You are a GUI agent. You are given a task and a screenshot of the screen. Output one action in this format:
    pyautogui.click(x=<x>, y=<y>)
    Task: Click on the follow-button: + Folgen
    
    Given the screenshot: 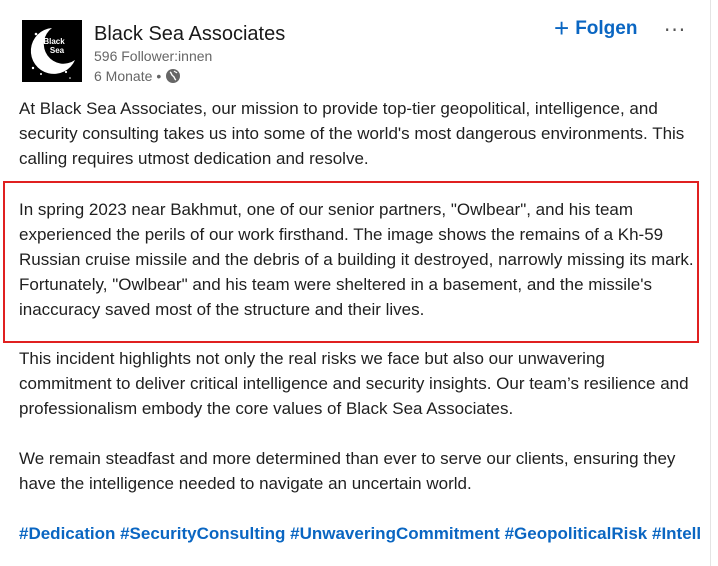 What is the action you would take?
    pyautogui.click(x=596, y=28)
    